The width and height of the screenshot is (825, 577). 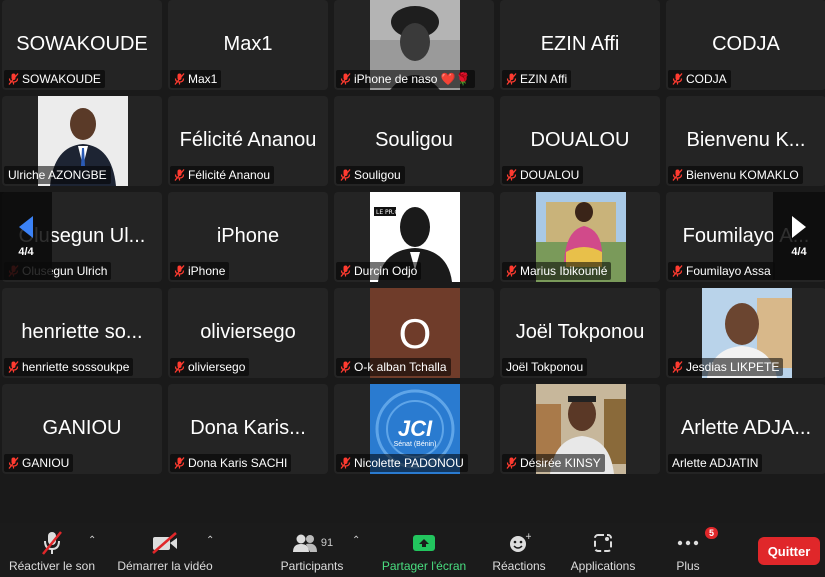 I want to click on participant-display-name: Souligou, so click(x=414, y=140).